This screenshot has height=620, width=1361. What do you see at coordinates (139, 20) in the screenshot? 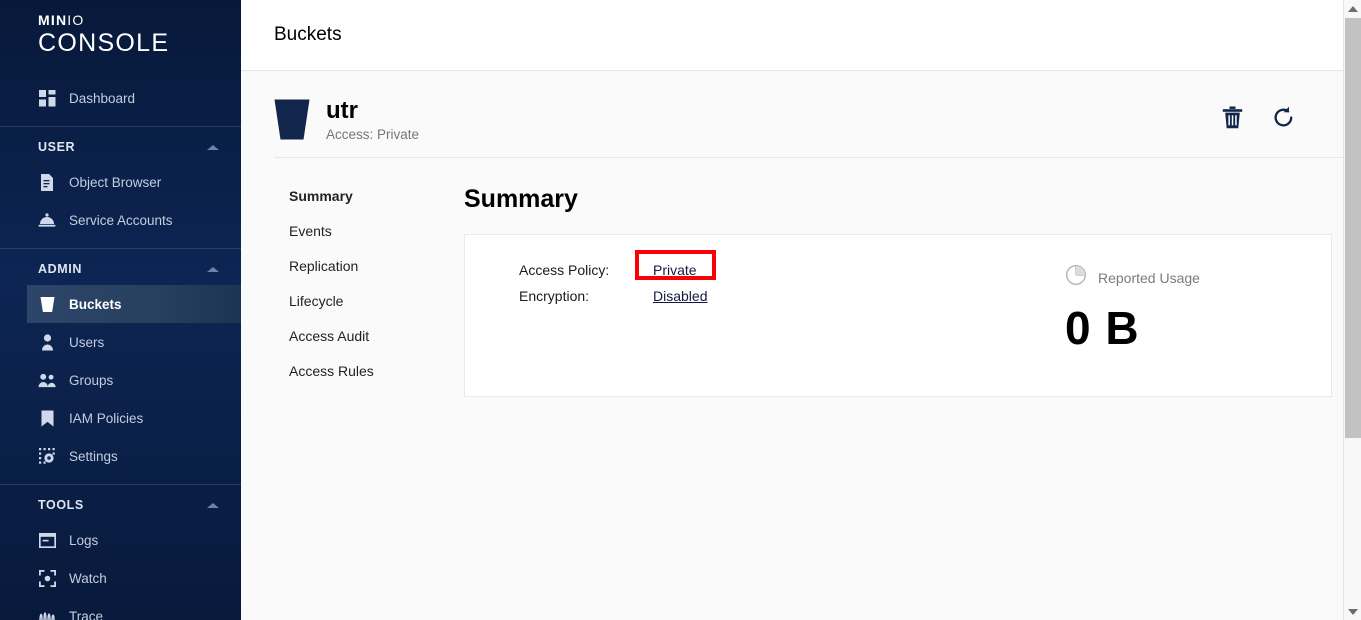
I see `logo-minio-text: MINIO` at bounding box center [139, 20].